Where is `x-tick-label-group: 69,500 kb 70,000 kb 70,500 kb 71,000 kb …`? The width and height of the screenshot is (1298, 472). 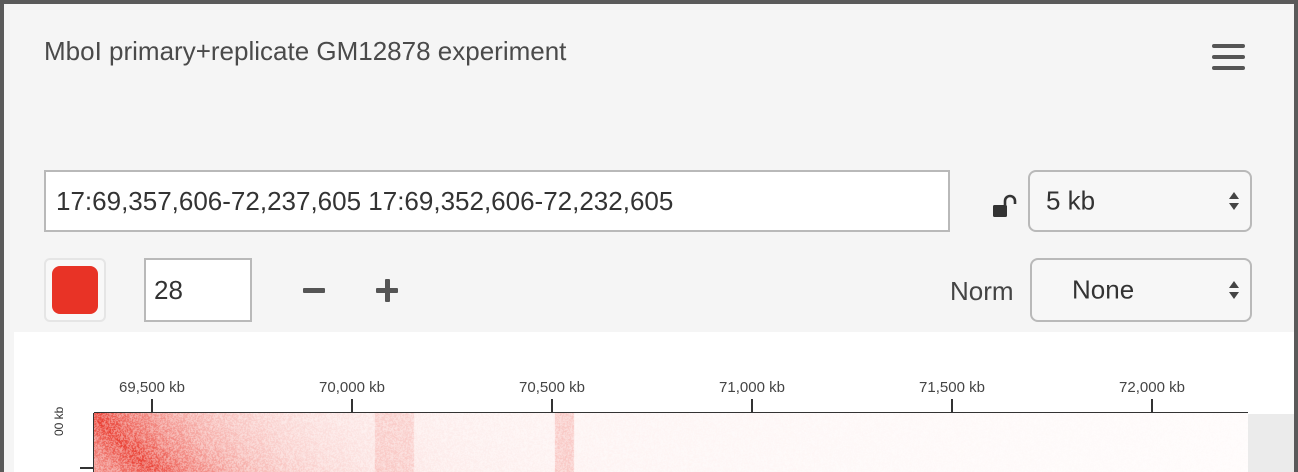
x-tick-label-group: 69,500 kb 70,000 kb 70,500 kb 71,000 kb … is located at coordinates (652, 387).